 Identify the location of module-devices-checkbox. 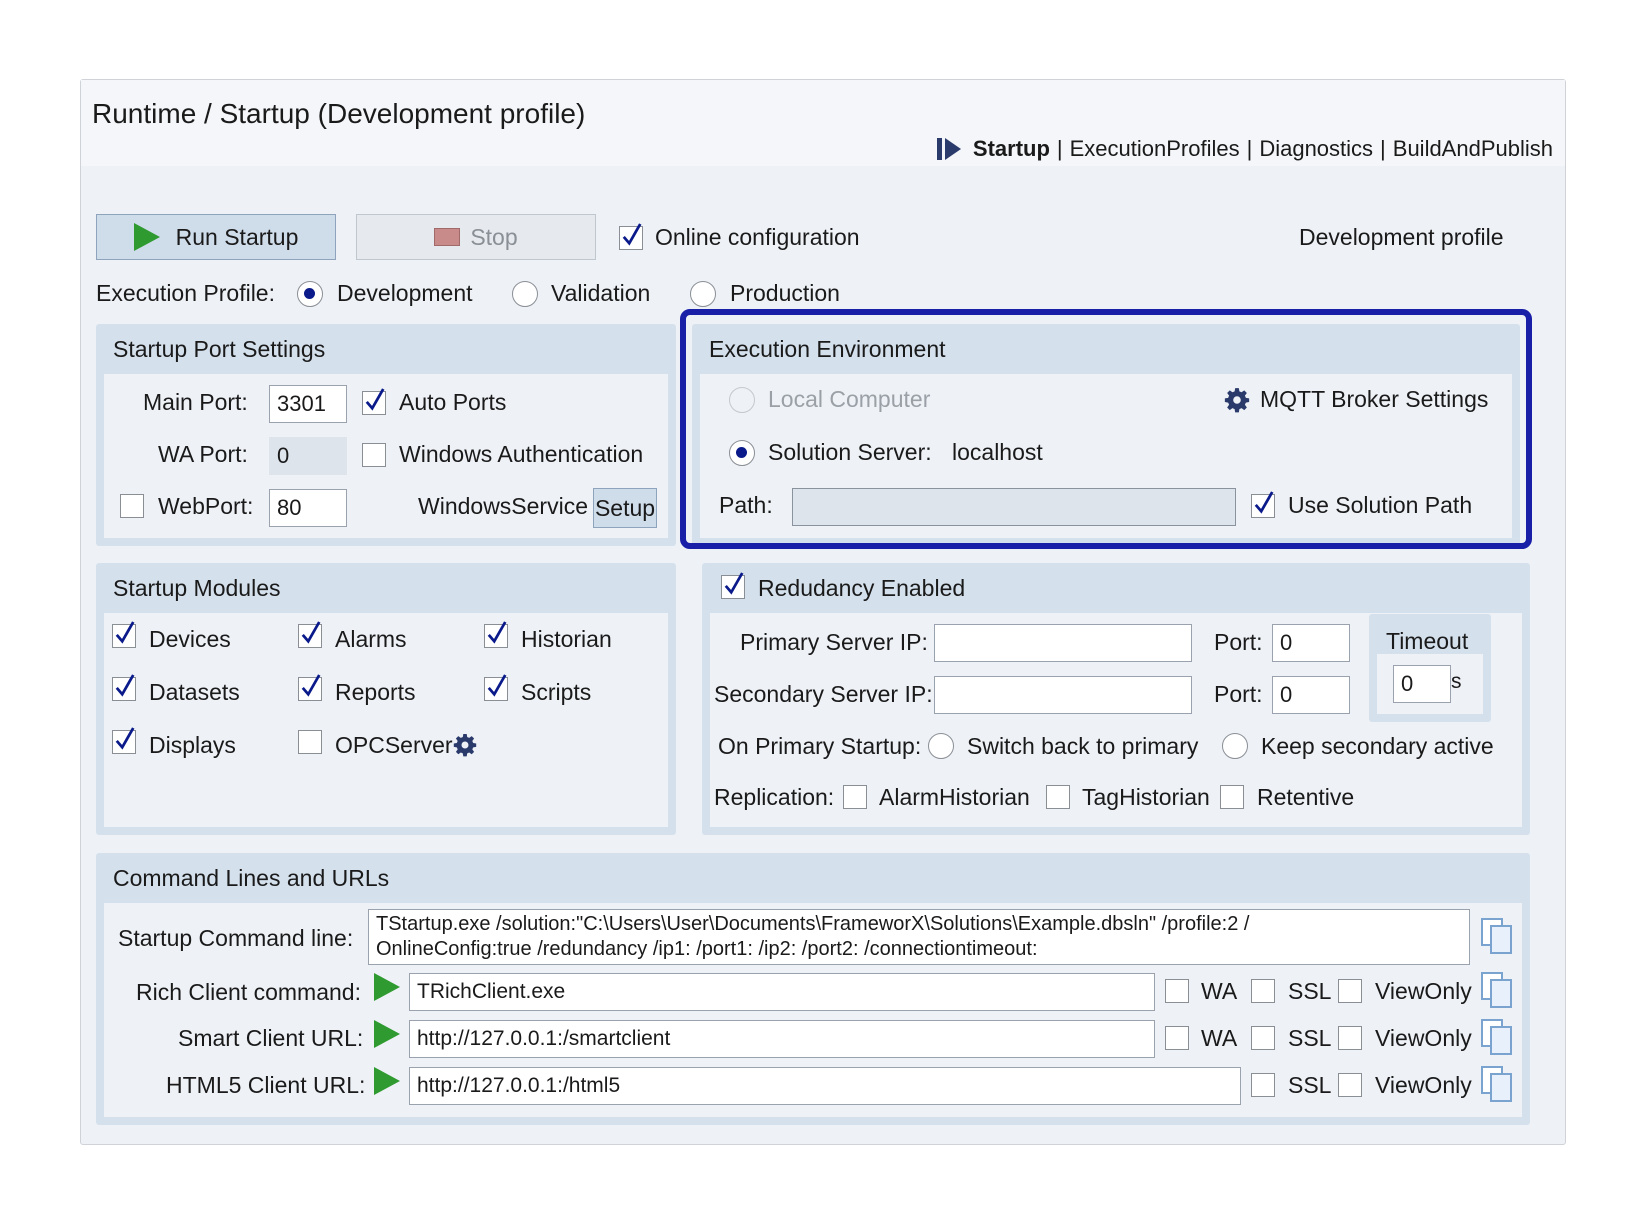
(124, 636).